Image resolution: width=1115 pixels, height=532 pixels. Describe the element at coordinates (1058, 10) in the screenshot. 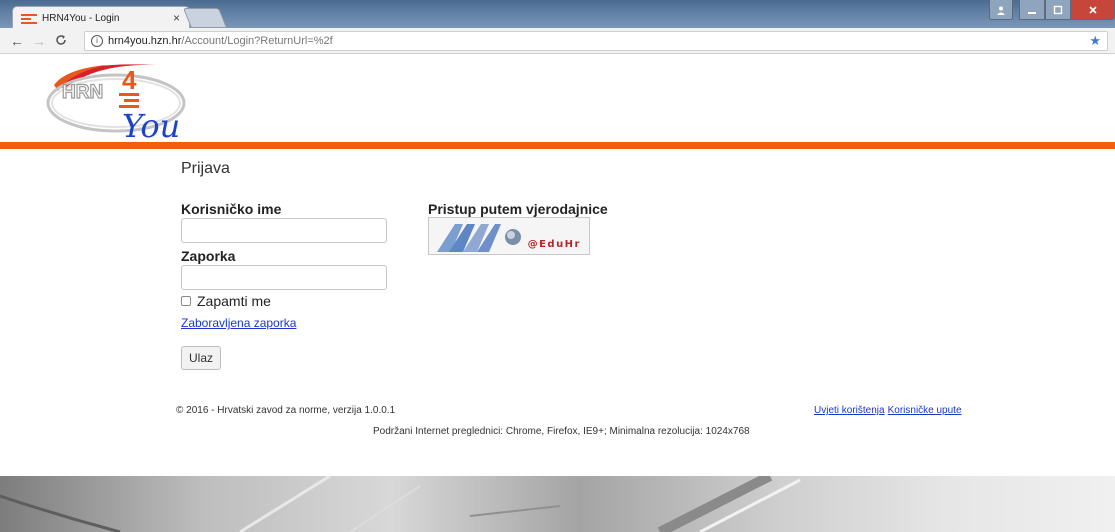

I see `maximize-icon` at that location.